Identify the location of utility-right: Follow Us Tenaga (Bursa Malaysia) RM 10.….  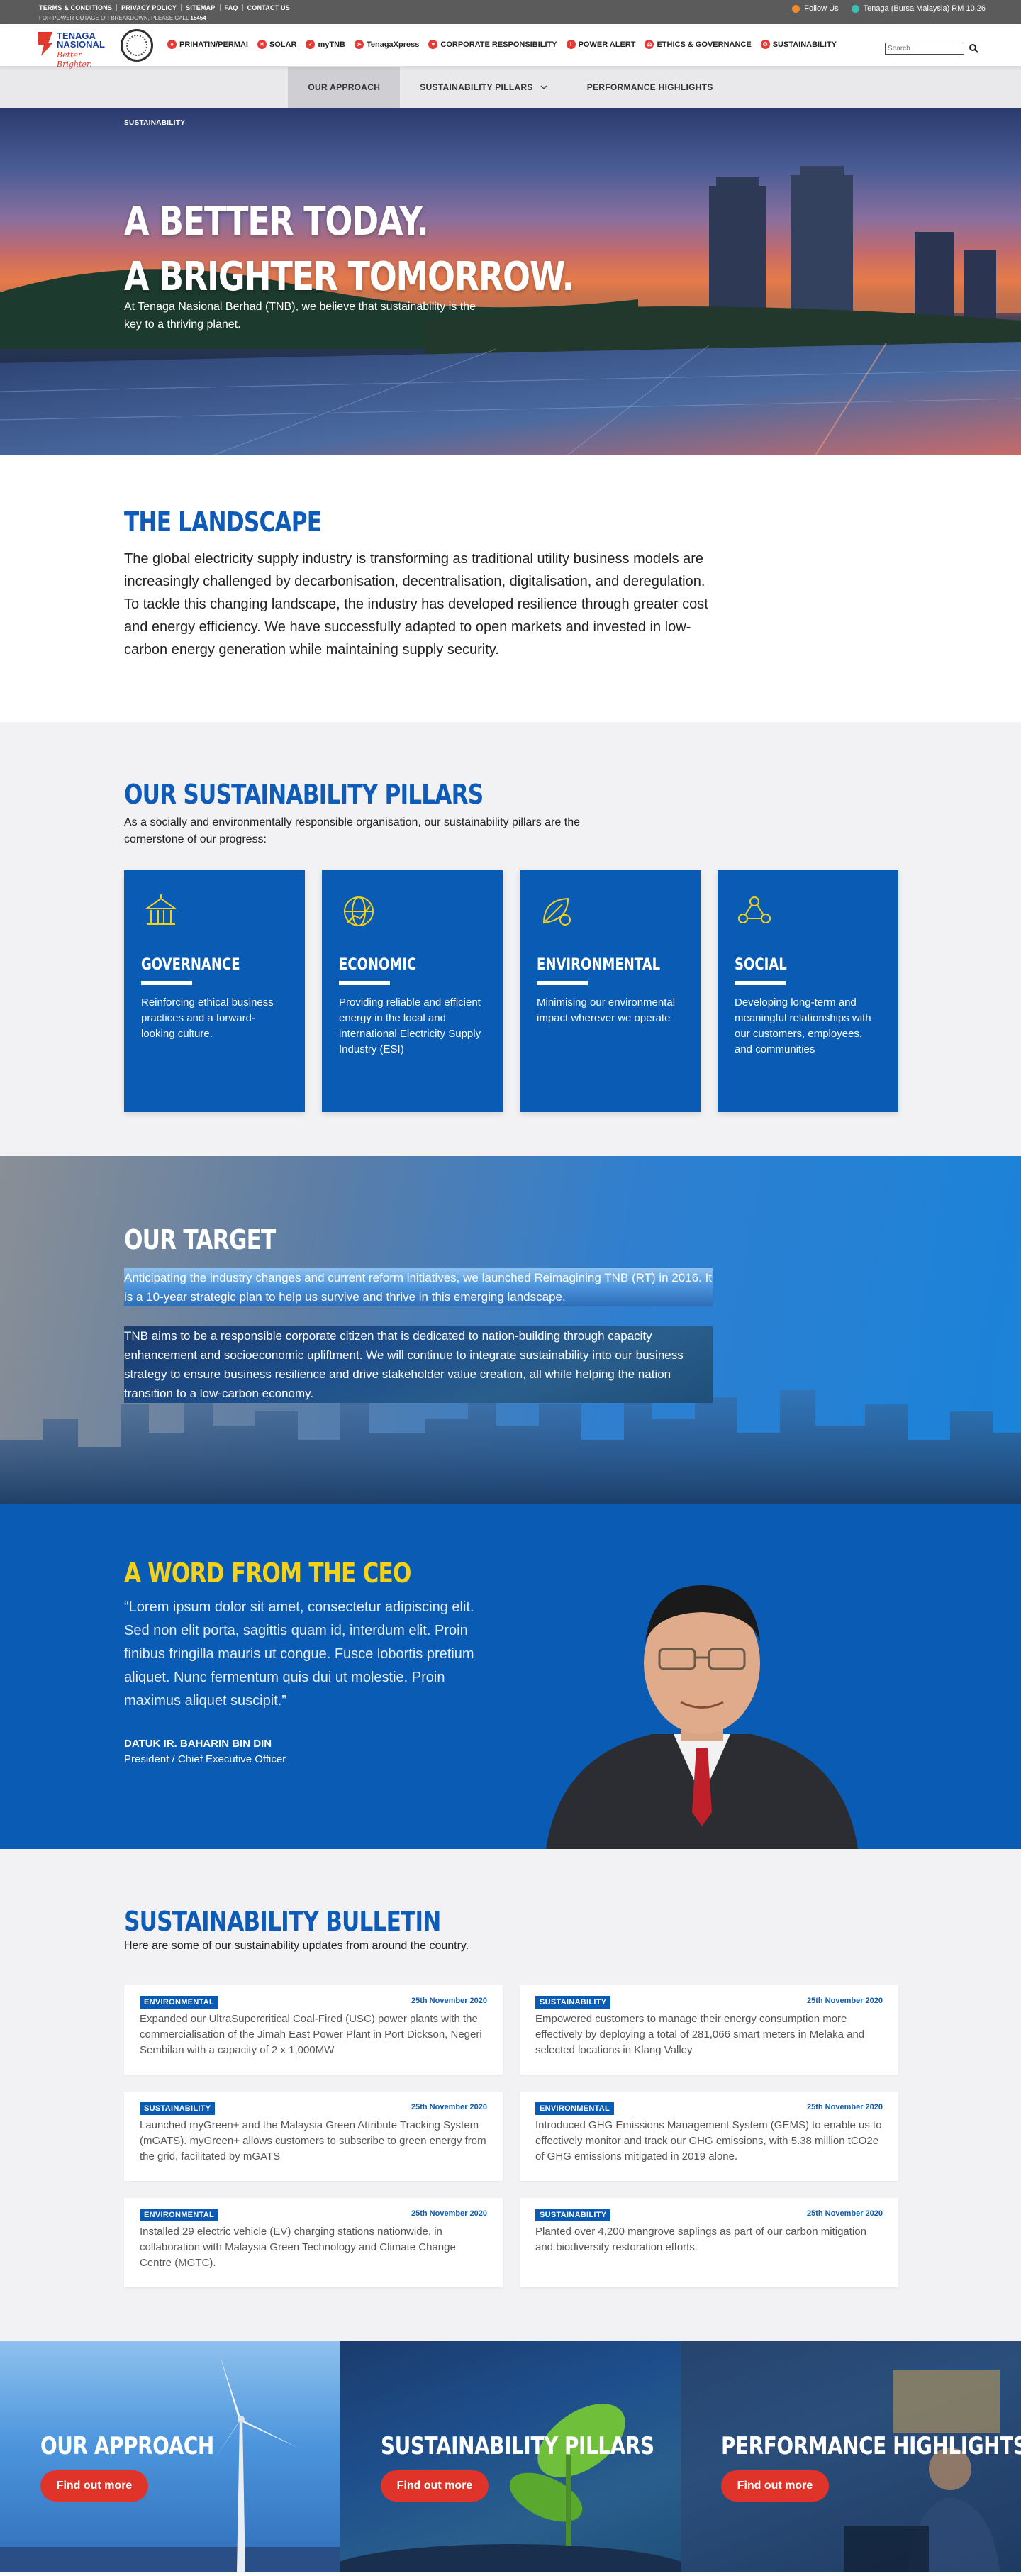
(889, 8).